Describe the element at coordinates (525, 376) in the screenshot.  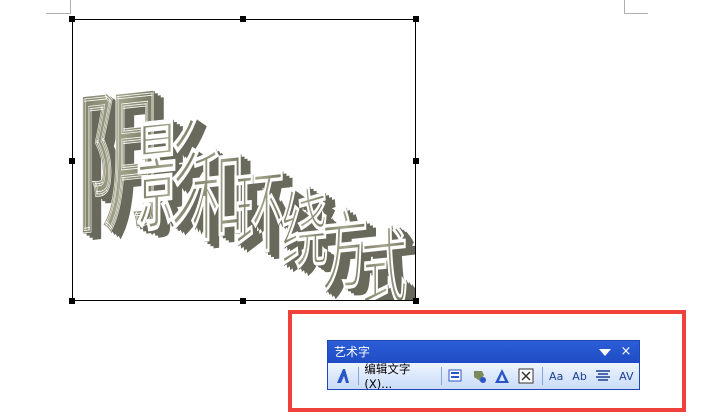
I see `text-wrapping-icon` at that location.